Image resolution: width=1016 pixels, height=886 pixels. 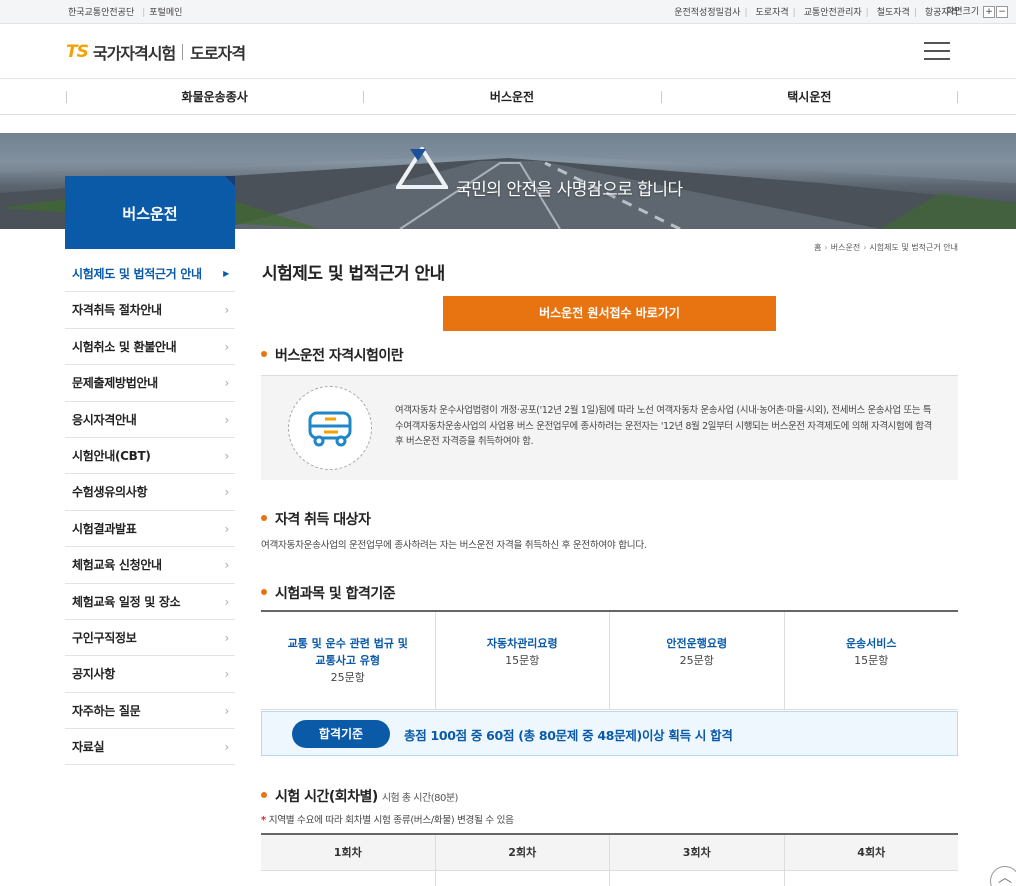 What do you see at coordinates (150, 565) in the screenshot?
I see `side-menu-item: 체험교육 신청안내 ›` at bounding box center [150, 565].